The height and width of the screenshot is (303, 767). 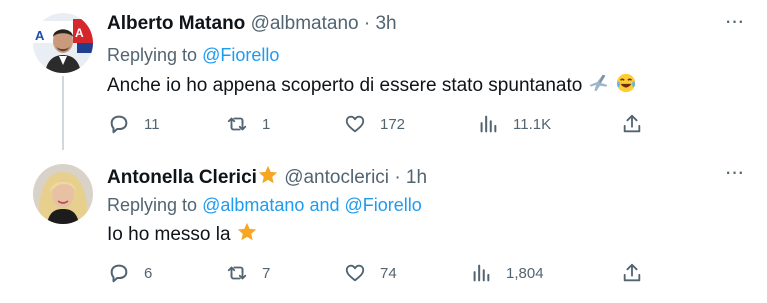 What do you see at coordinates (626, 86) in the screenshot?
I see `tears-of-joy-emoji-icon` at bounding box center [626, 86].